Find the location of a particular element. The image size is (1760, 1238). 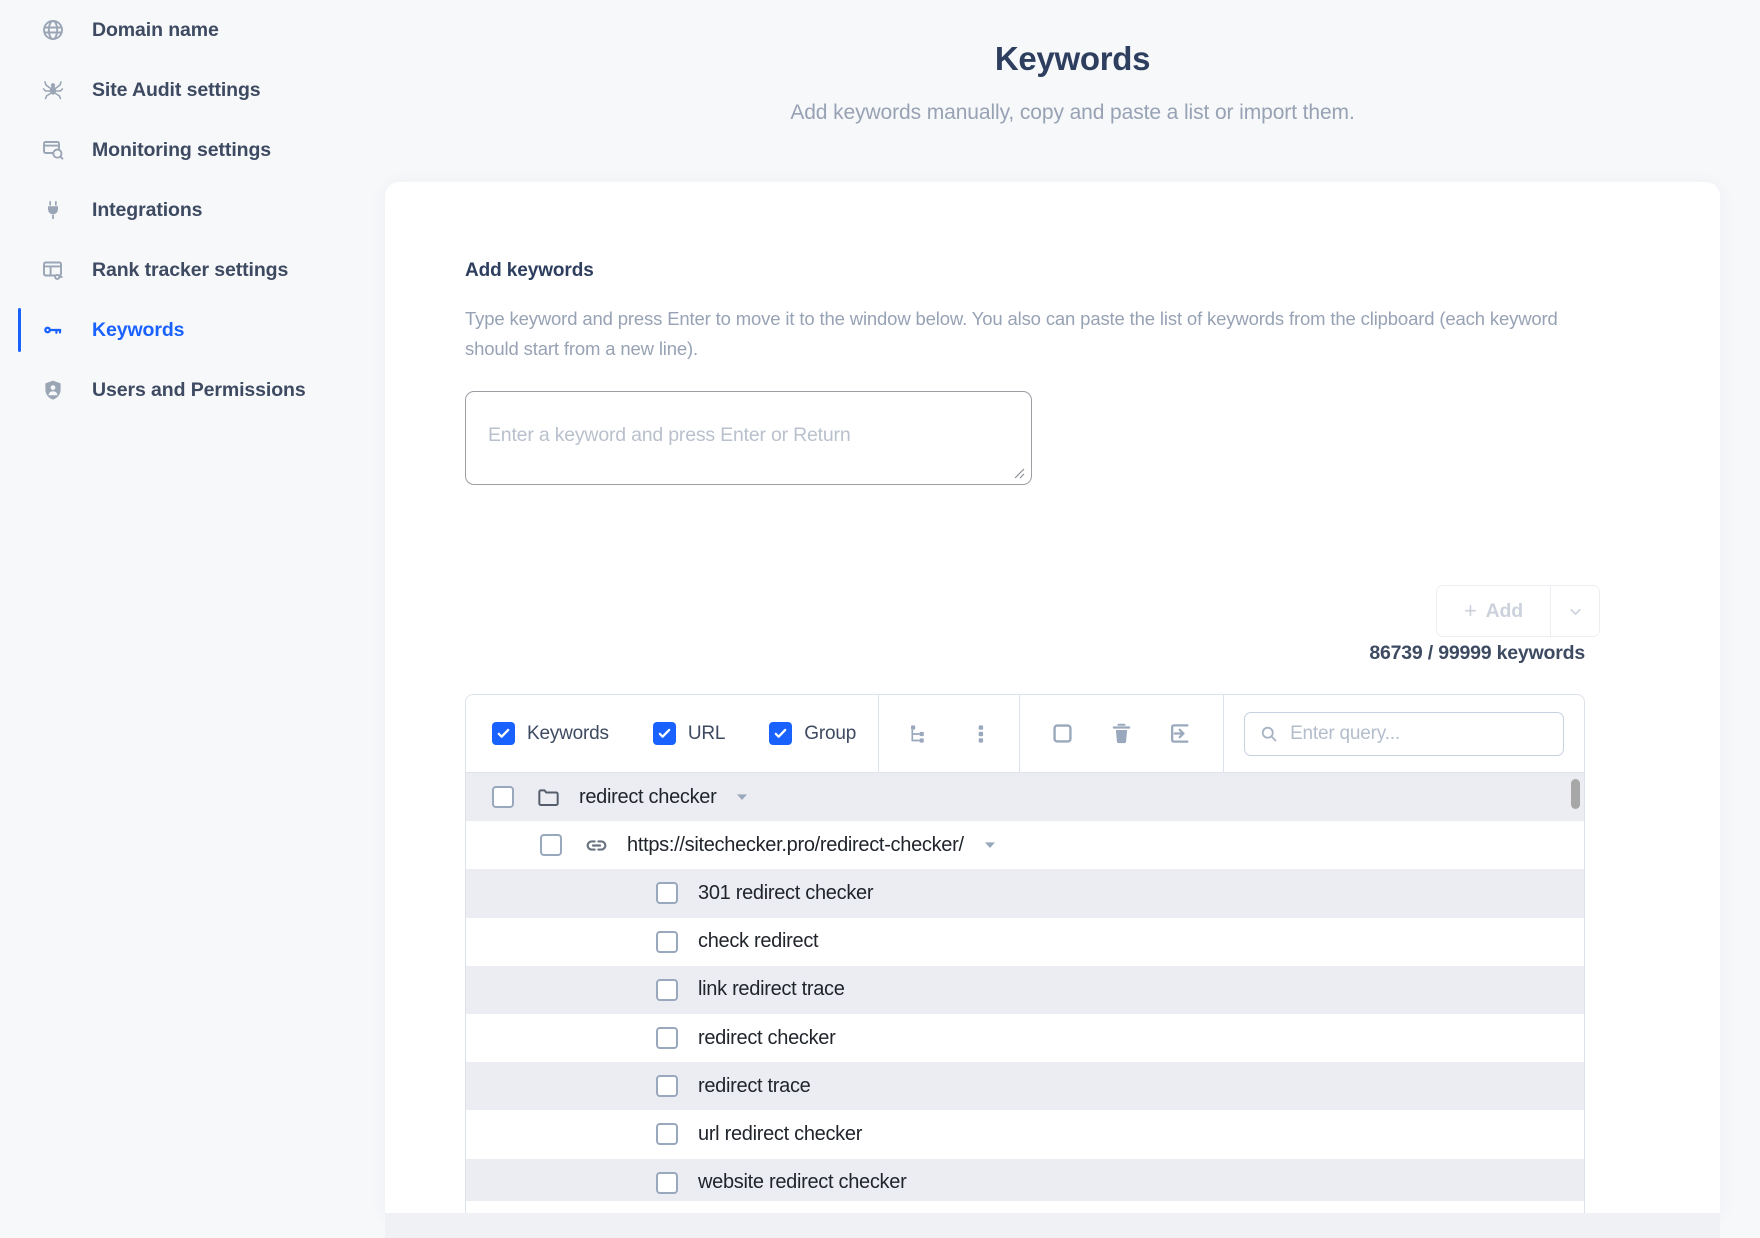

keyword-input-wrapper is located at coordinates (748, 438).